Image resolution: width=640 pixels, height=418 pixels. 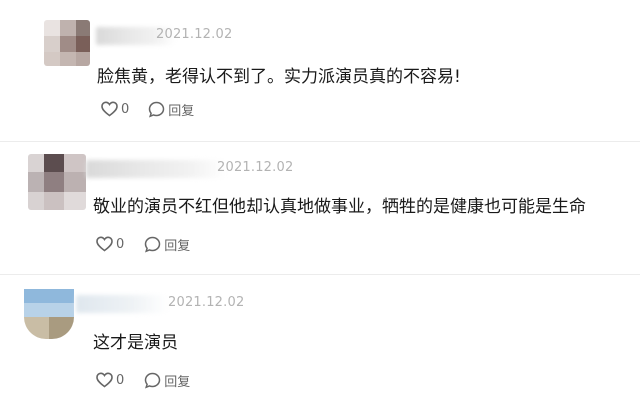 What do you see at coordinates (135, 343) in the screenshot?
I see `comment-text: 这才是演员` at bounding box center [135, 343].